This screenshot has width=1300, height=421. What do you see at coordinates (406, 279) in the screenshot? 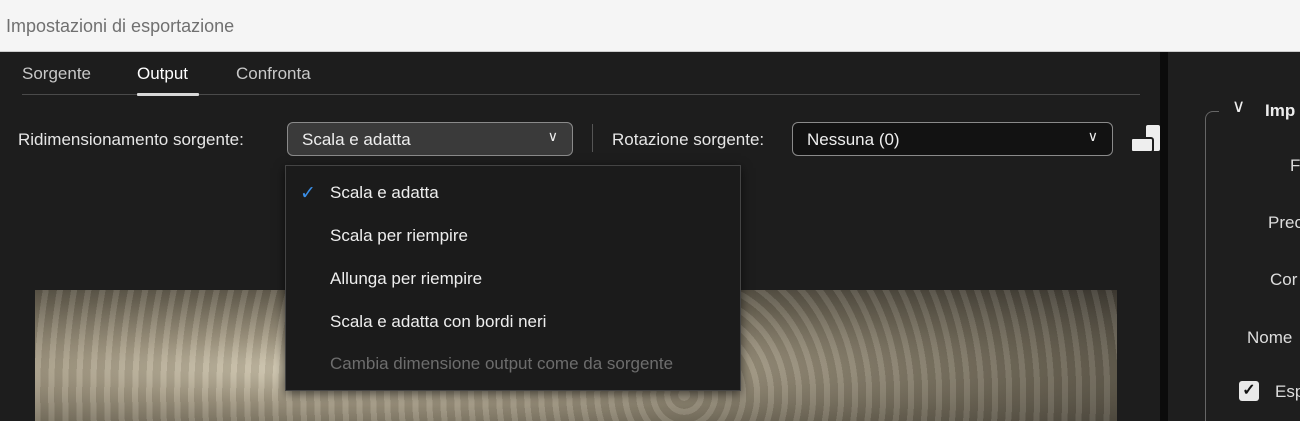
I see `menu-item-allunga-per-riempire: Allunga per riempire` at bounding box center [406, 279].